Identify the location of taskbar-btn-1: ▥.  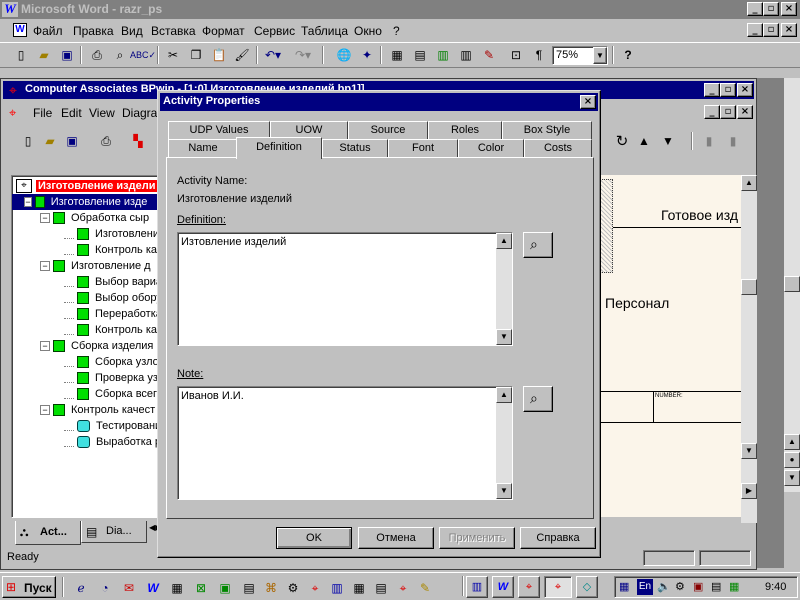
(477, 587).